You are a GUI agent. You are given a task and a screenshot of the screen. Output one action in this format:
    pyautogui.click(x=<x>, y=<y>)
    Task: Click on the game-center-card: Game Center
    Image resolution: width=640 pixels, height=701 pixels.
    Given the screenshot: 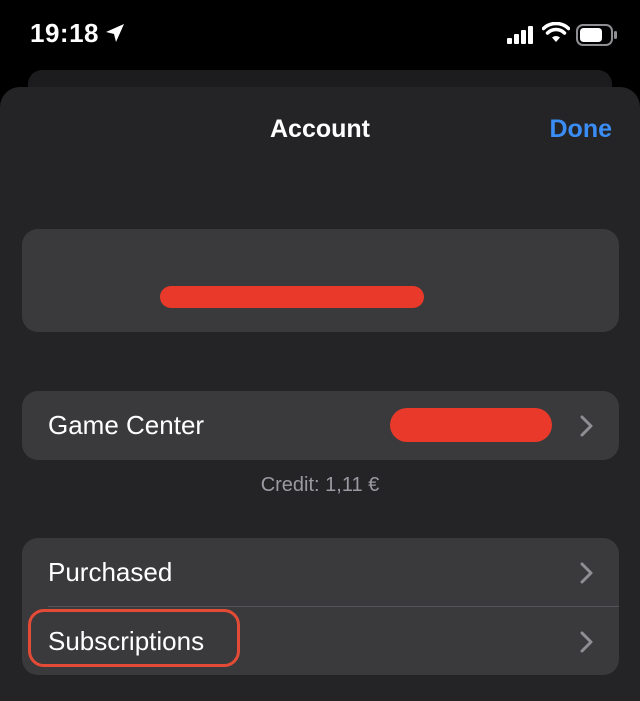 What is the action you would take?
    pyautogui.click(x=320, y=425)
    